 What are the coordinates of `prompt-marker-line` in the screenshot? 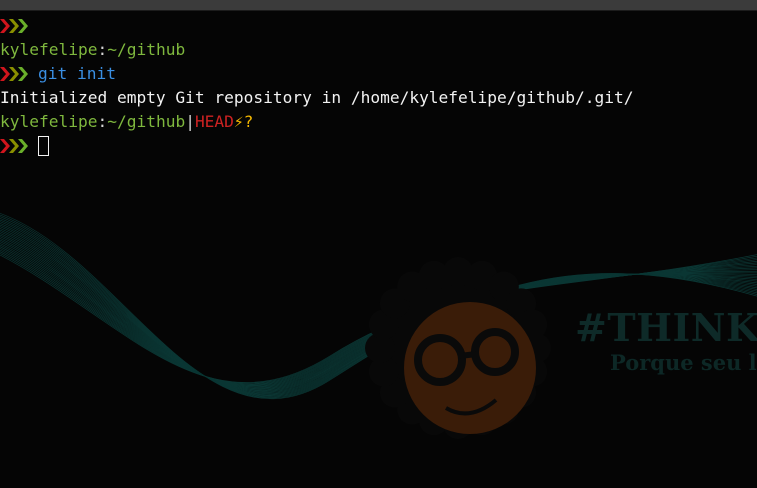 It's located at (378, 26).